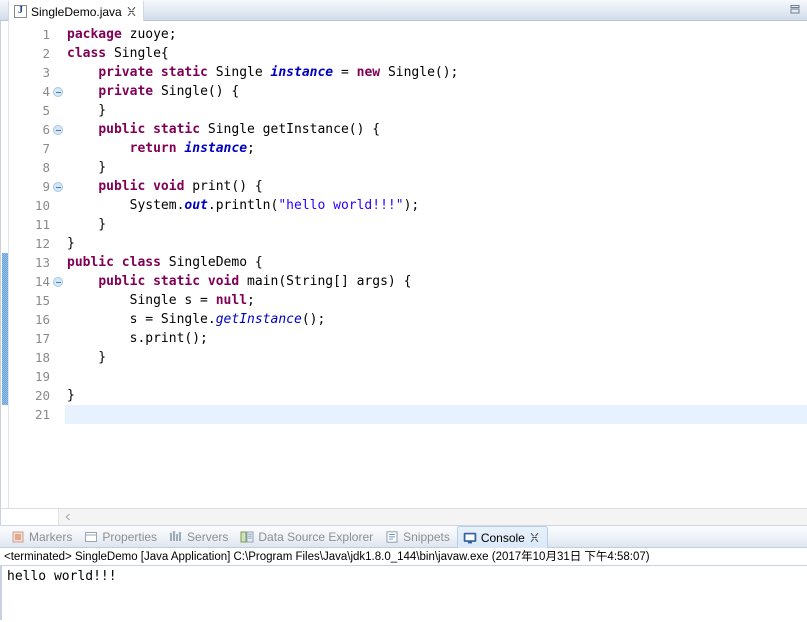  I want to click on bottom-view-tab-label: Console, so click(502, 537).